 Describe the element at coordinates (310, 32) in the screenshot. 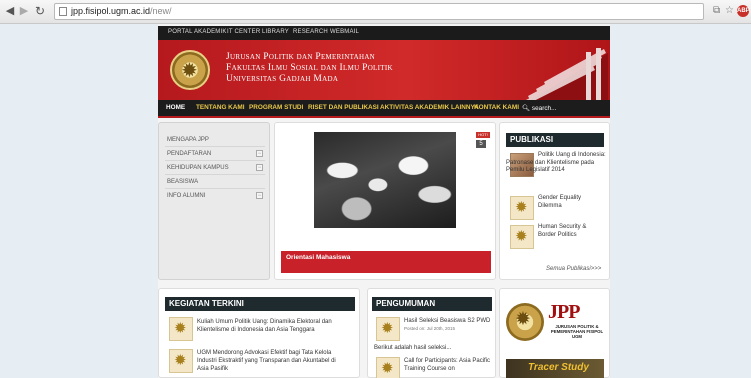

I see `topbar-link-research: RESEARCH` at that location.